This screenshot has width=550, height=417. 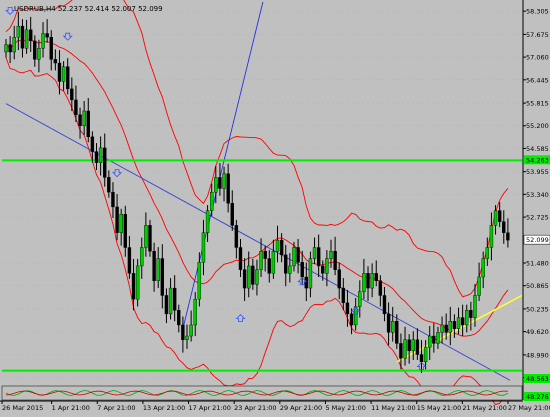 I want to click on time-label: 15 May 21:00, so click(x=439, y=408).